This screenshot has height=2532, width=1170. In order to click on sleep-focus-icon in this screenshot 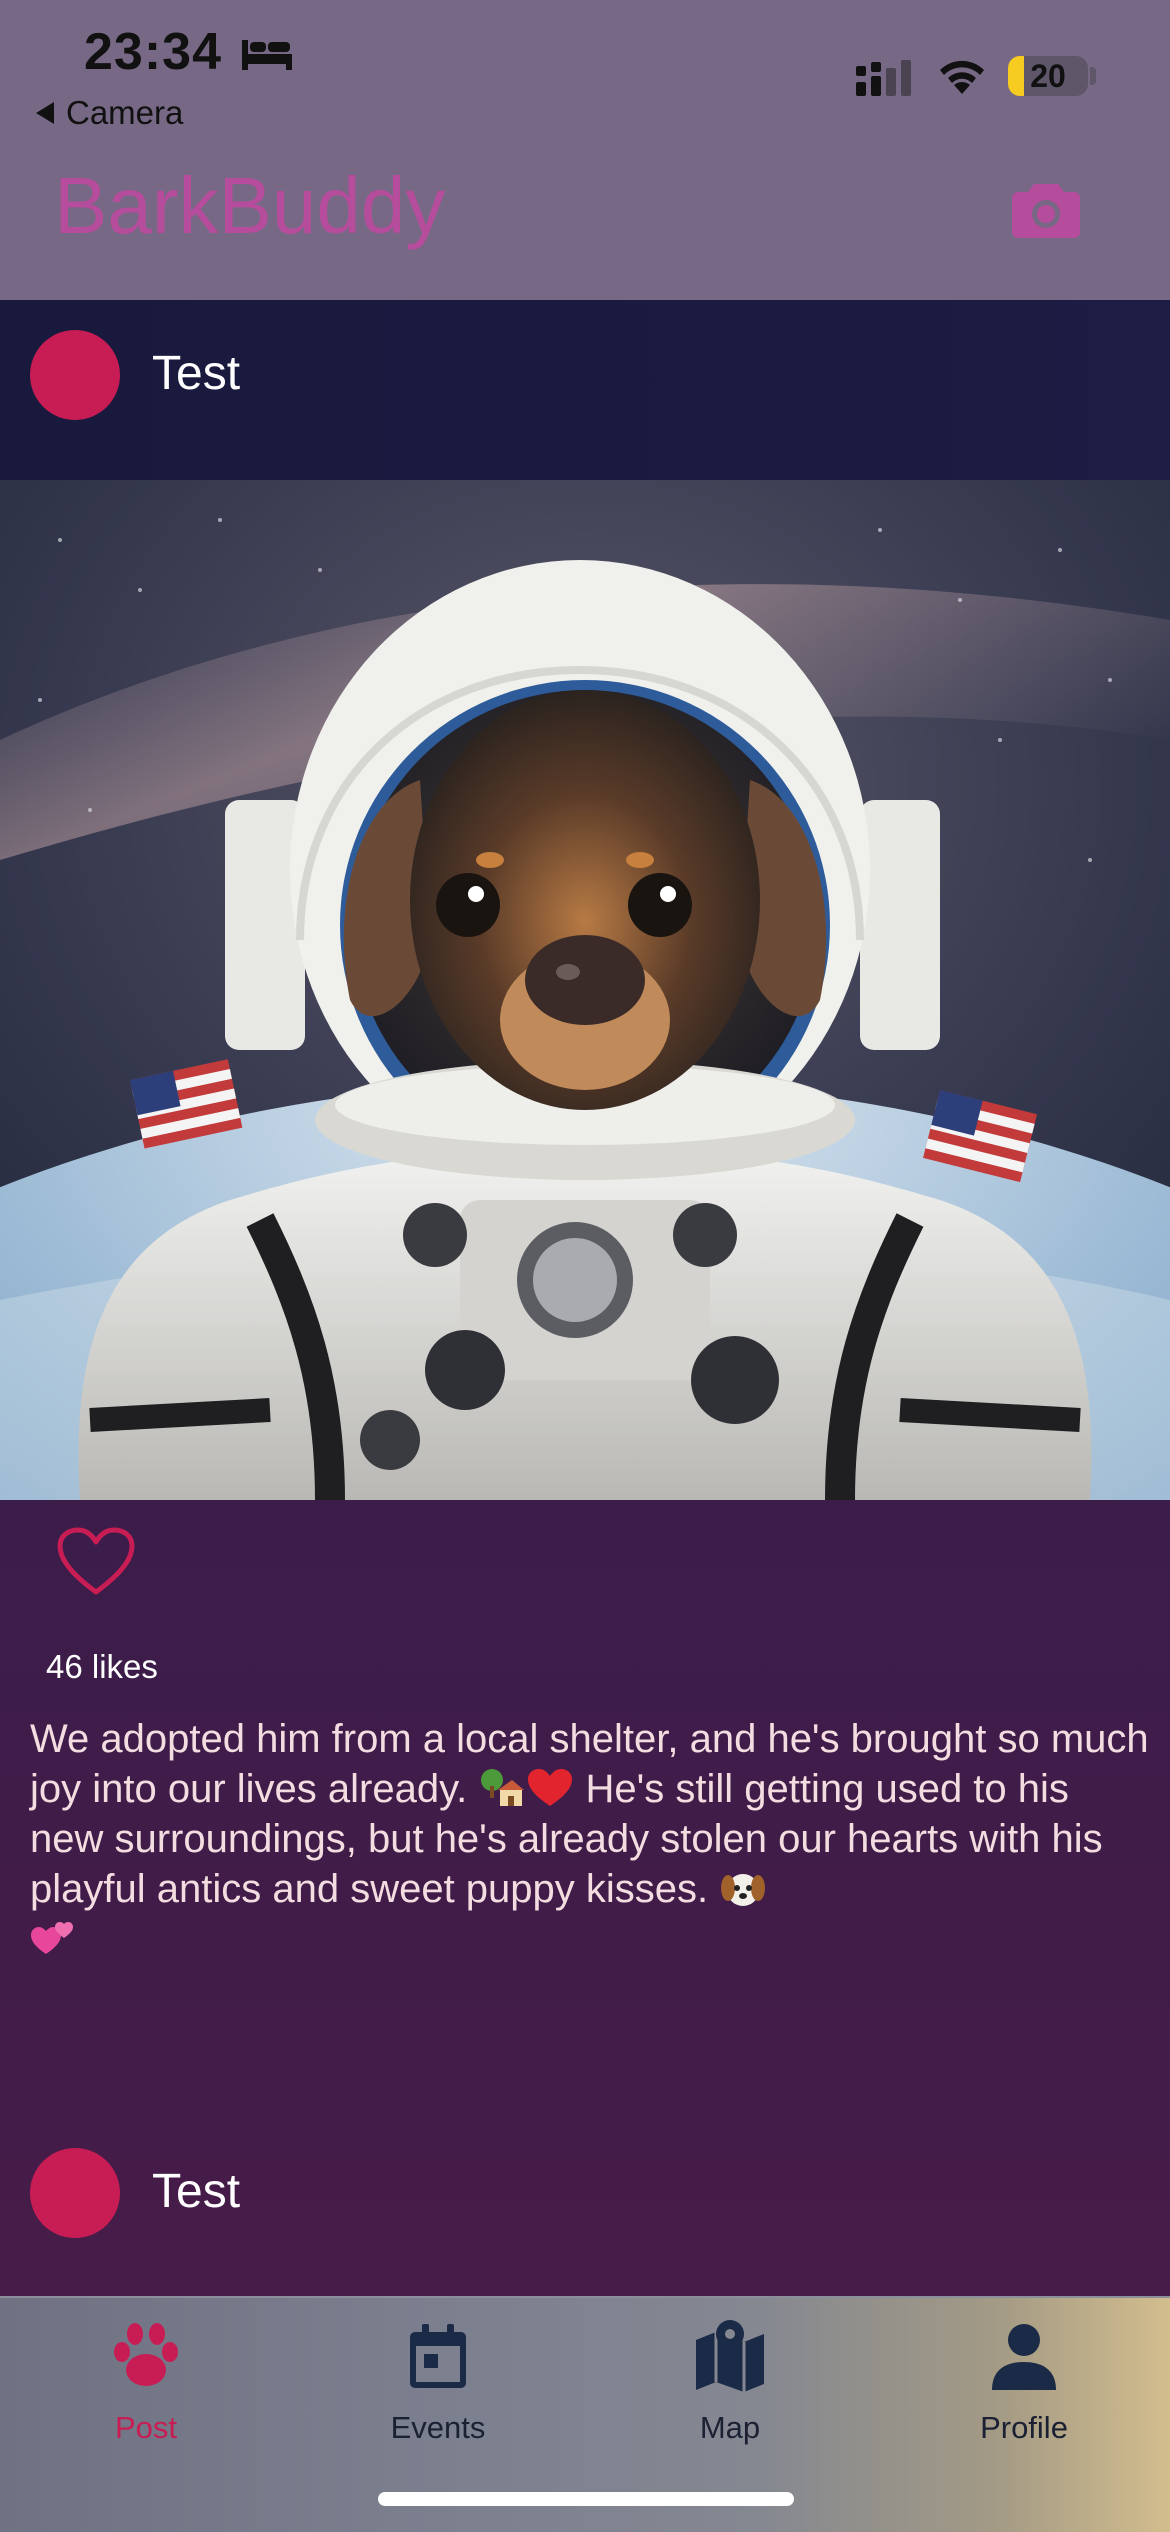, I will do `click(267, 55)`.